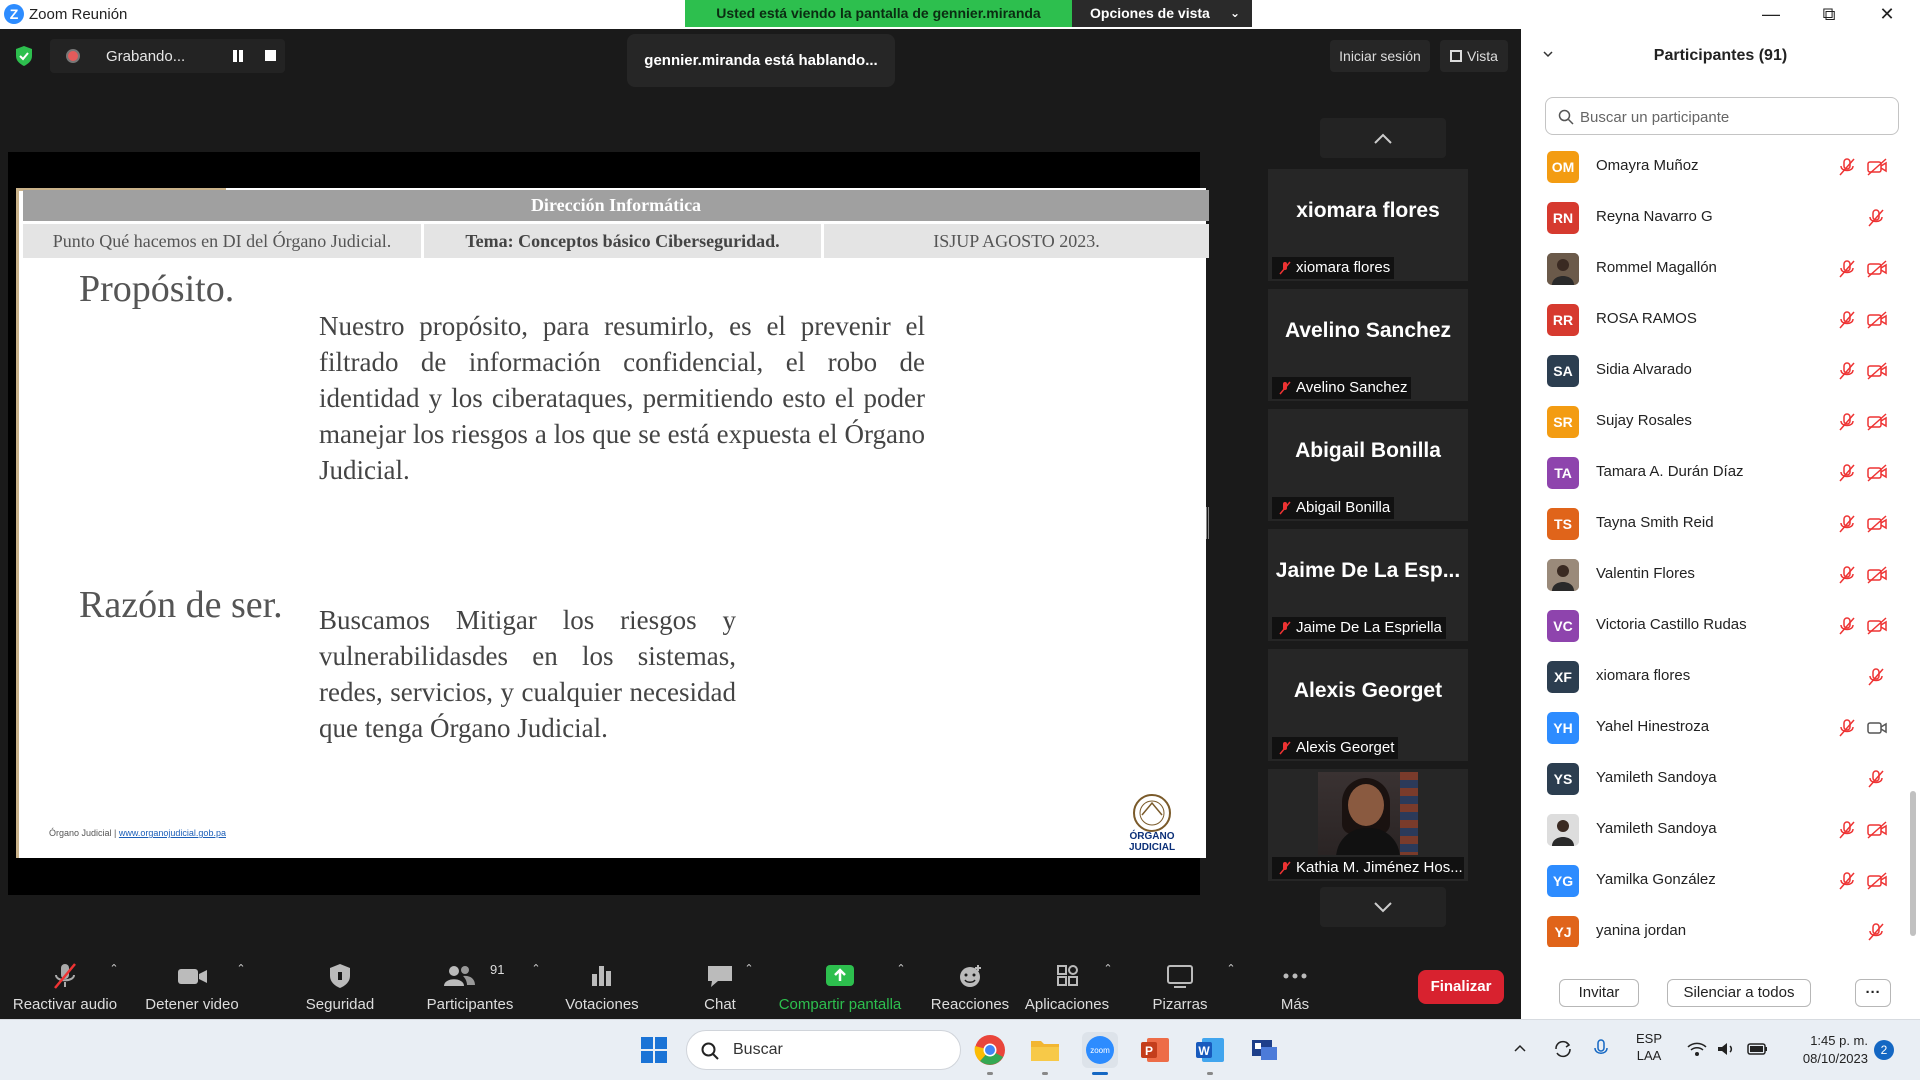 The width and height of the screenshot is (1920, 1080). Describe the element at coordinates (970, 983) in the screenshot. I see `reactions-button: Reacciones` at that location.